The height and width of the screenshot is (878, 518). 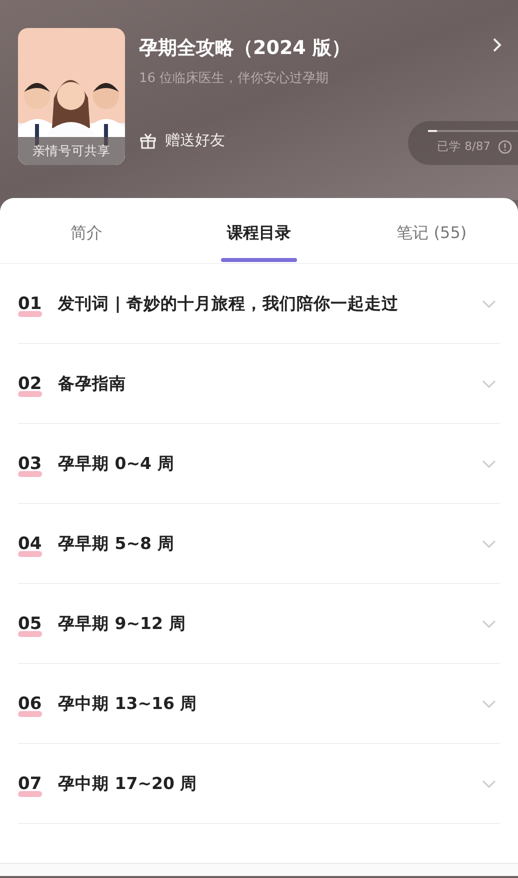 What do you see at coordinates (148, 140) in the screenshot?
I see `gift-icon` at bounding box center [148, 140].